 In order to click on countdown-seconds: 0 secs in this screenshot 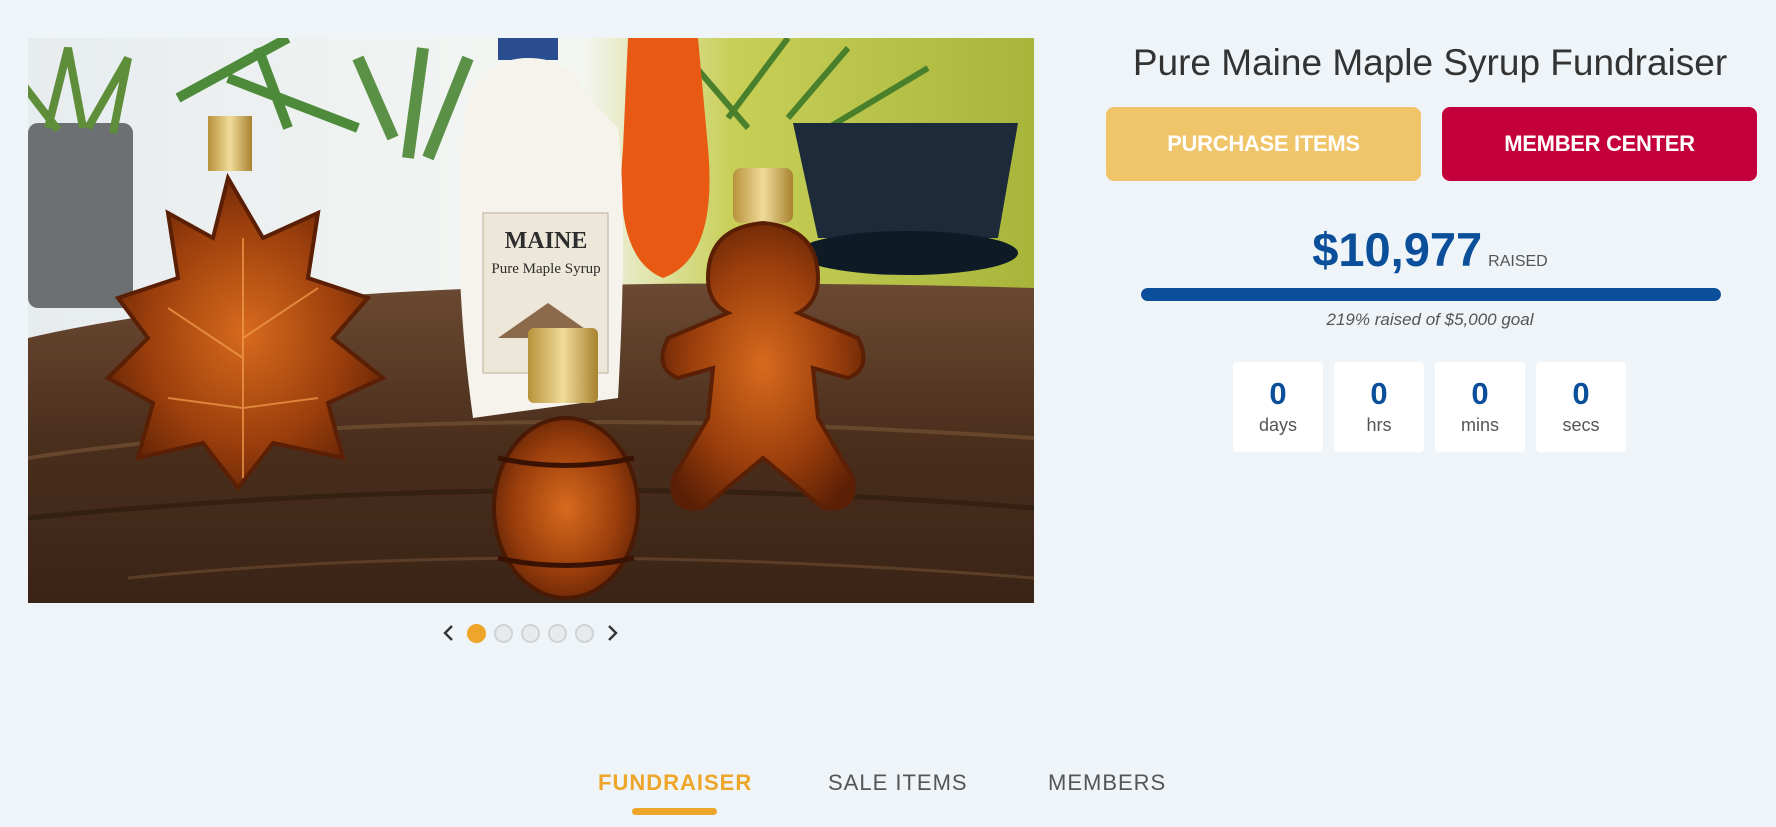, I will do `click(1581, 407)`.